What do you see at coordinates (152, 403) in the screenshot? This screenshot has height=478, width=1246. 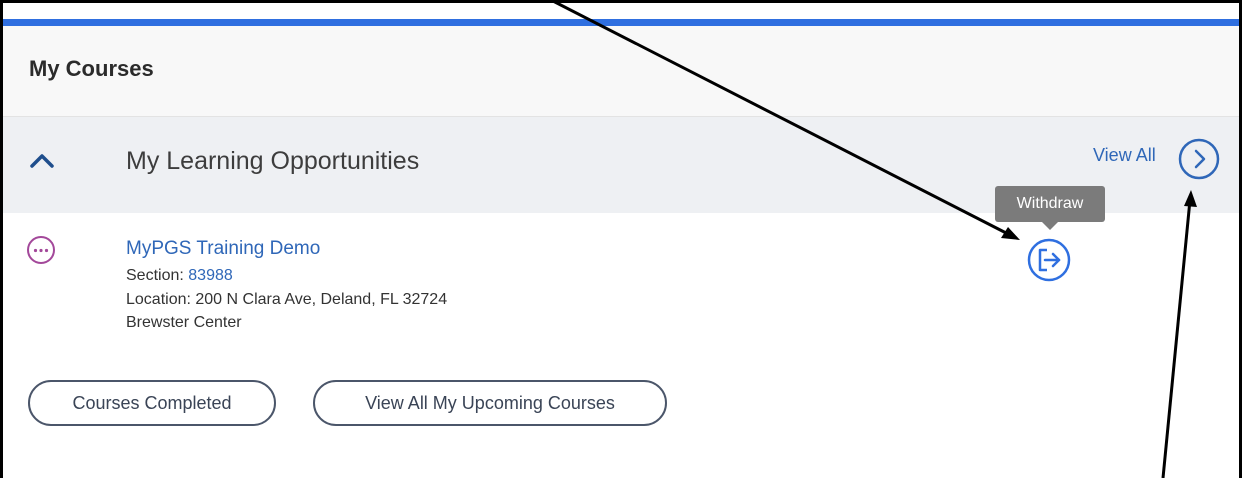 I see `courses-completed-button: Courses Completed` at bounding box center [152, 403].